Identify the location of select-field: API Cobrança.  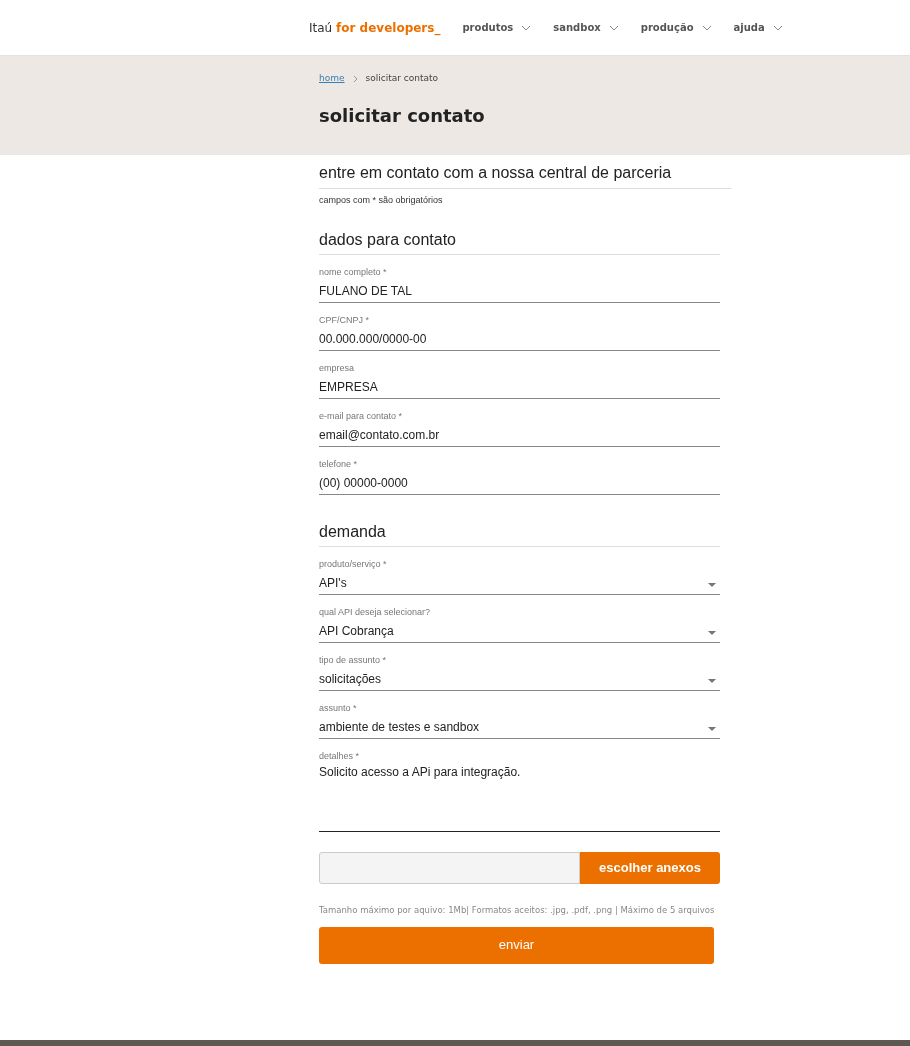
(519, 630).